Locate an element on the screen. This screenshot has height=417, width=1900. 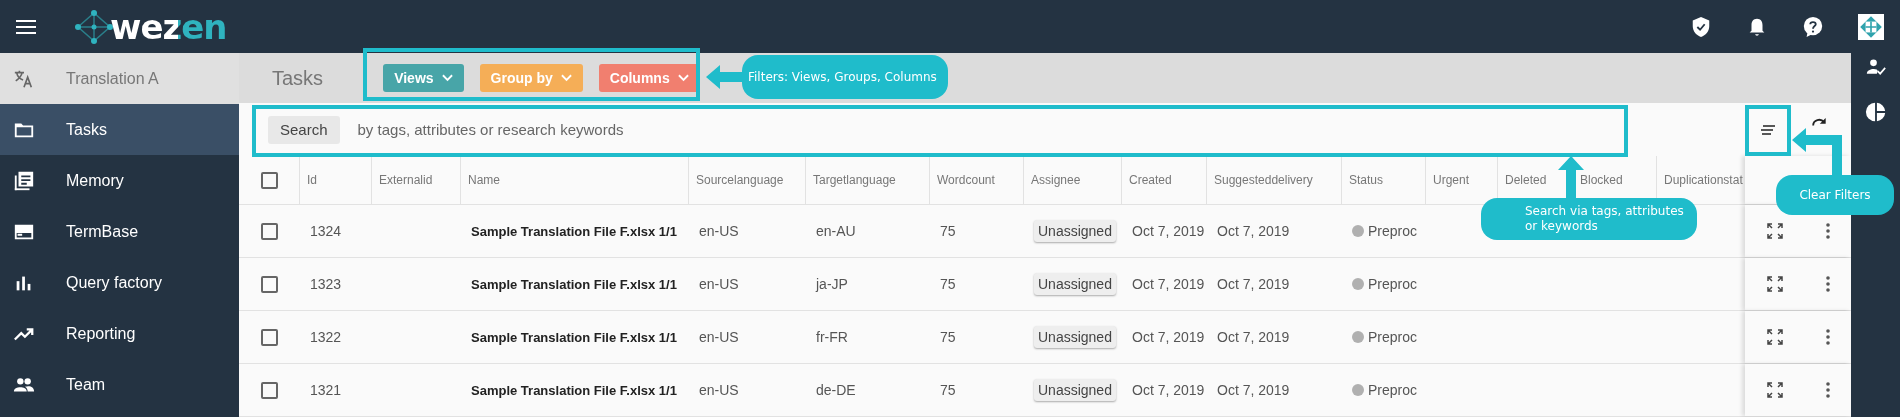
sidebar-item: Query factory is located at coordinates (119, 282).